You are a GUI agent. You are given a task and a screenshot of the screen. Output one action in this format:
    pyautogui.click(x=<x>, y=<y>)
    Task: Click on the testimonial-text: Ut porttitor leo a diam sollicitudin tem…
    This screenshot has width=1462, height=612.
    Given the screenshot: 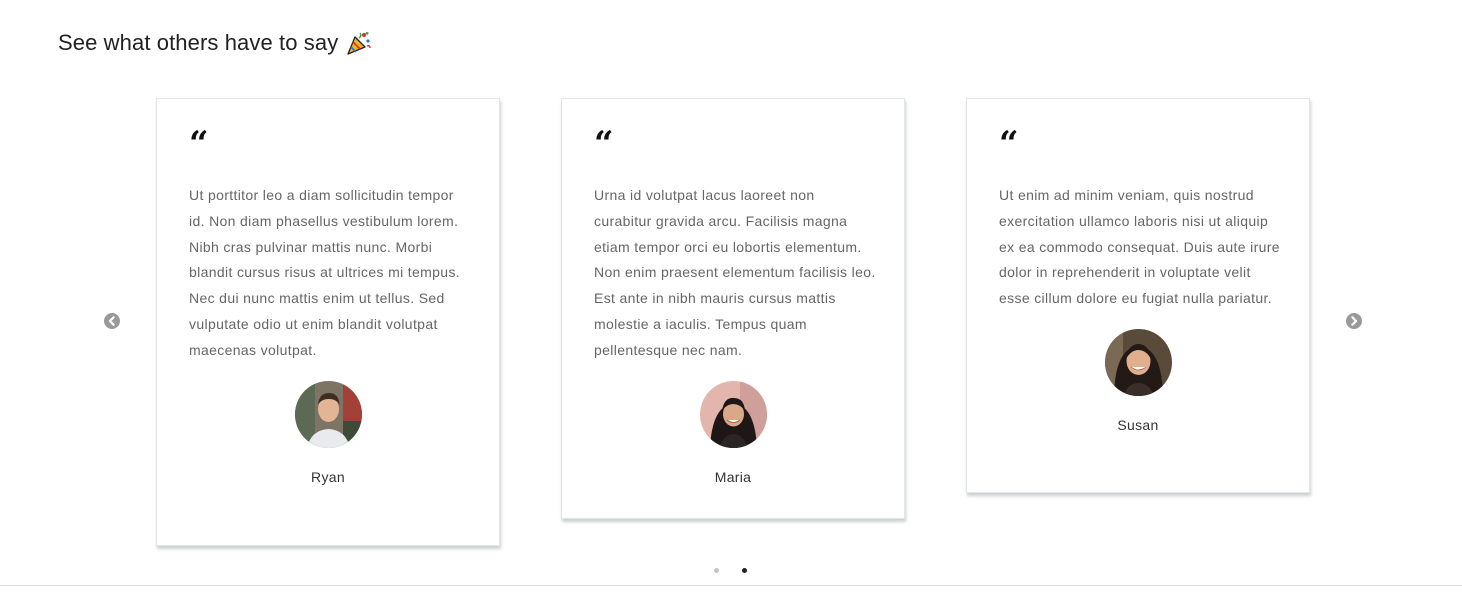 What is the action you would take?
    pyautogui.click(x=325, y=272)
    